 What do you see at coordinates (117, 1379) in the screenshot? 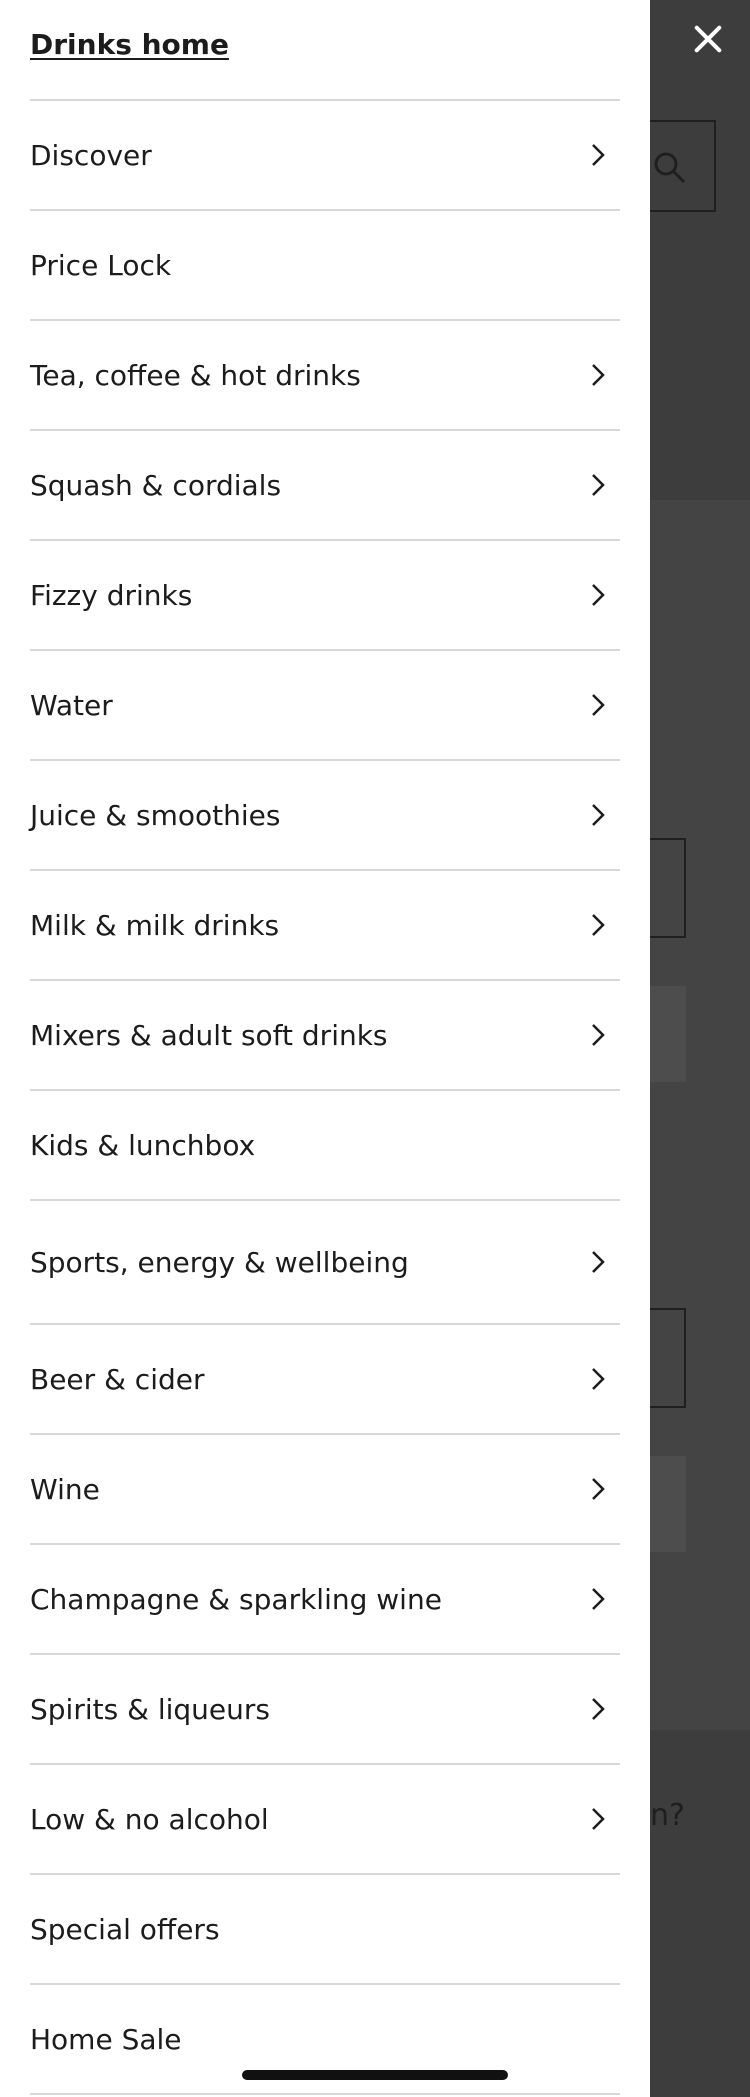
I see `menu-item-label: Beer & cider` at bounding box center [117, 1379].